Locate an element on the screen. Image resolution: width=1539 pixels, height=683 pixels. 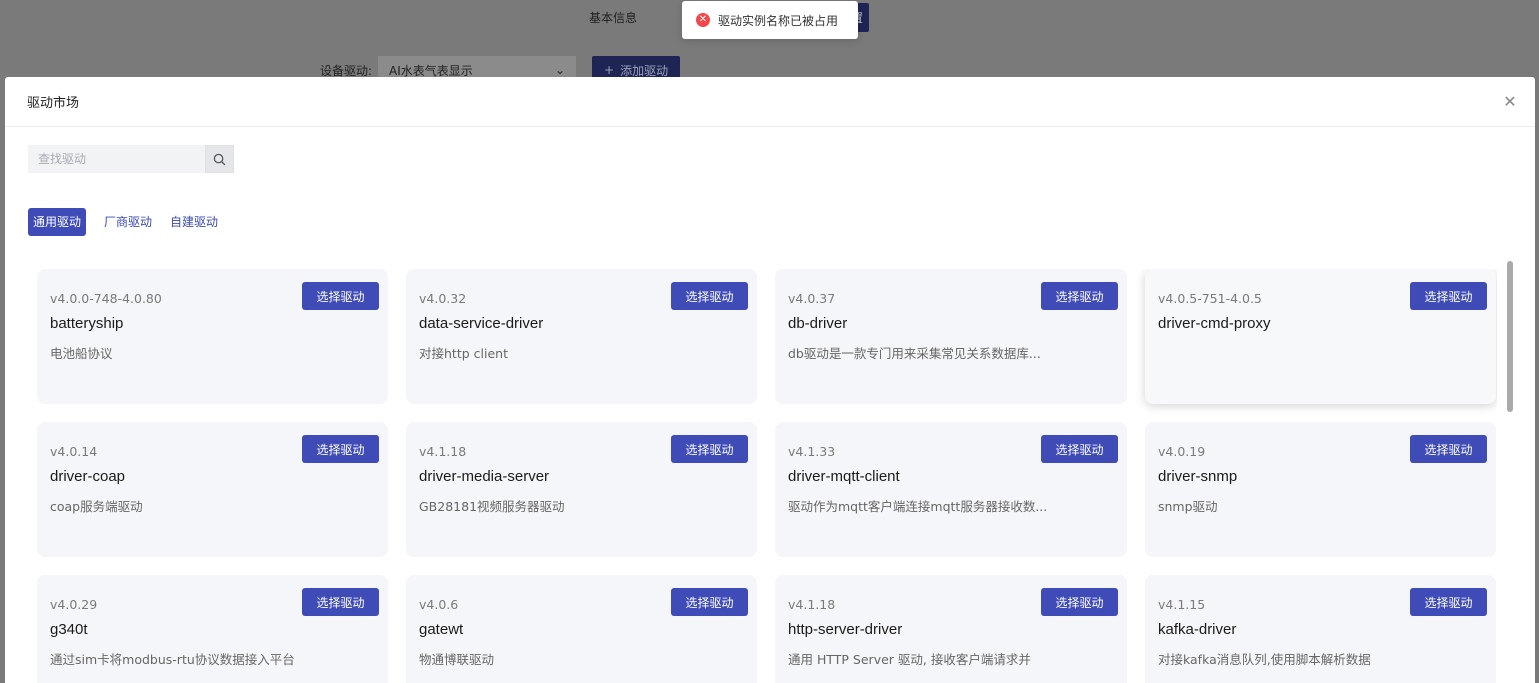
driver-description: coap服务端驱动 is located at coordinates (96, 506).